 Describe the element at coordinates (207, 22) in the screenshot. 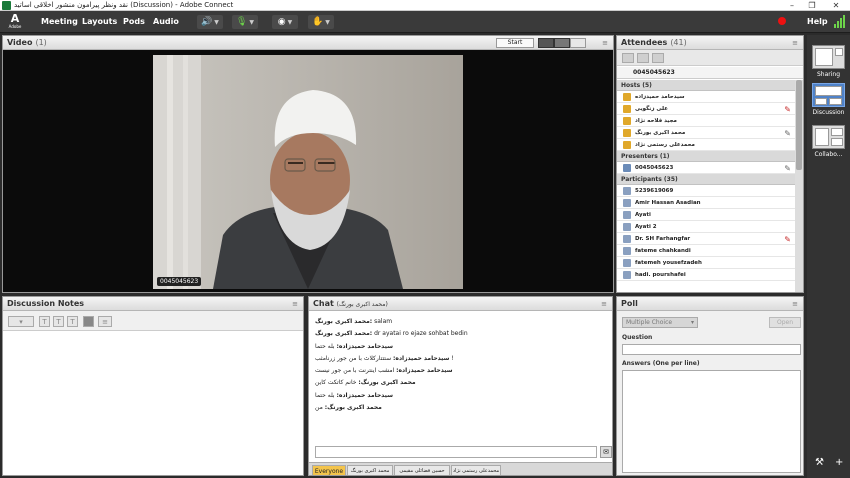

I see `speaker-icon: 🔊` at that location.